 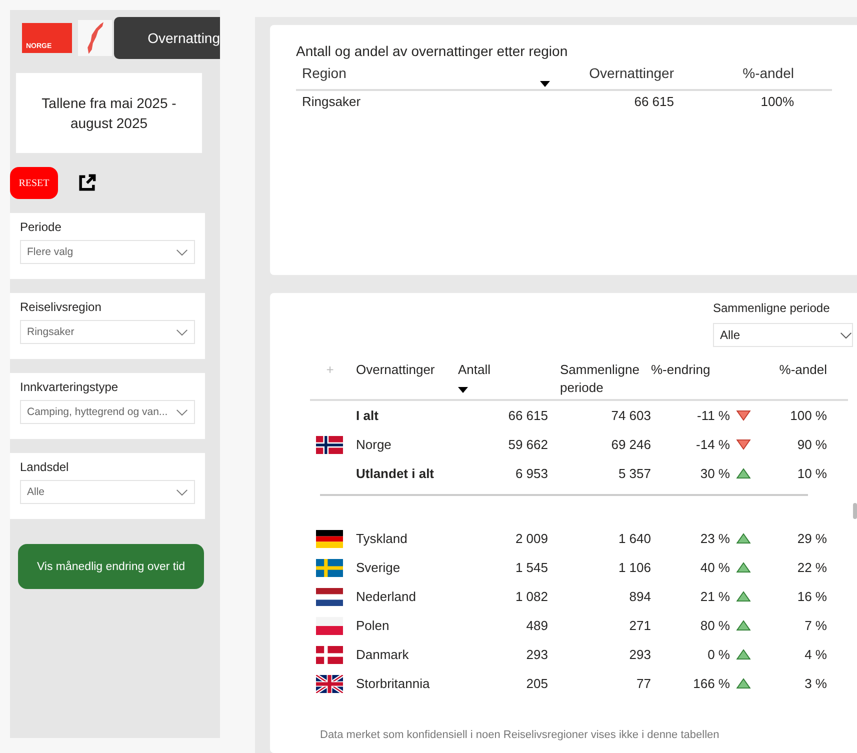 I want to click on table-cell-text: 5 357, so click(x=634, y=473).